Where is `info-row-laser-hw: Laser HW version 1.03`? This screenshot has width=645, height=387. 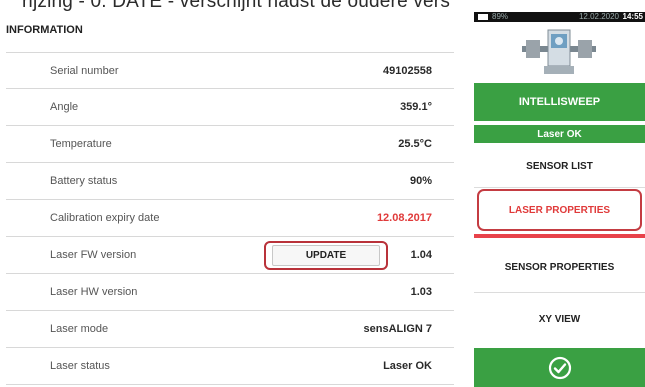 info-row-laser-hw: Laser HW version 1.03 is located at coordinates (230, 292).